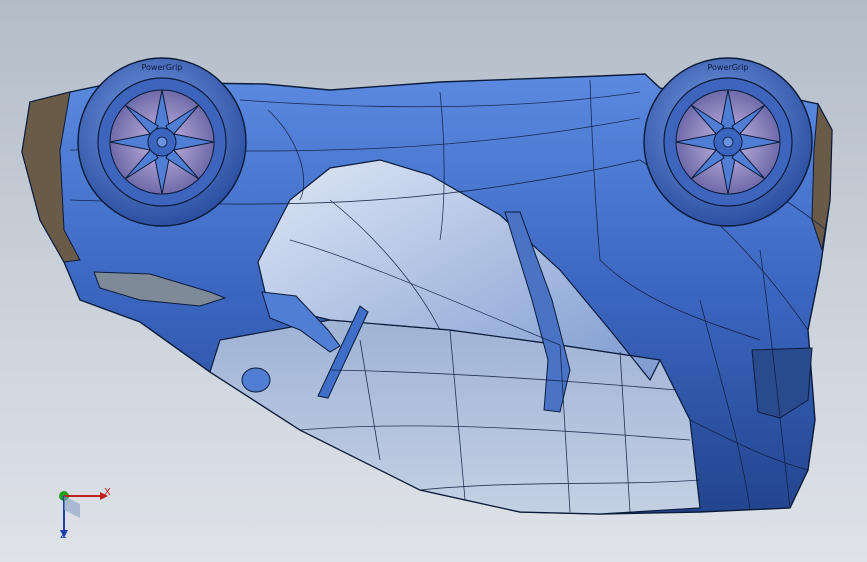 Image resolution: width=867 pixels, height=562 pixels. Describe the element at coordinates (83, 514) in the screenshot. I see `axis-triad` at that location.